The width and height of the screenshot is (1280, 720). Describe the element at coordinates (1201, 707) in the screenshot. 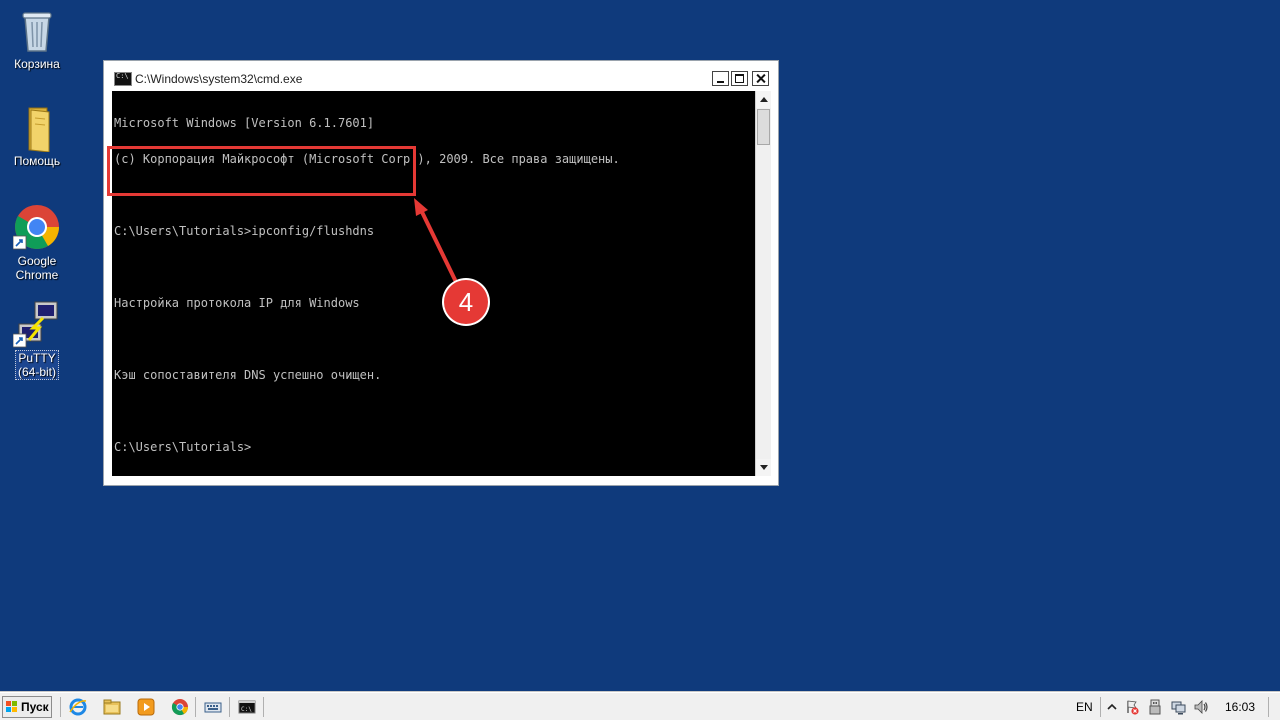

I see `volume-icon` at that location.